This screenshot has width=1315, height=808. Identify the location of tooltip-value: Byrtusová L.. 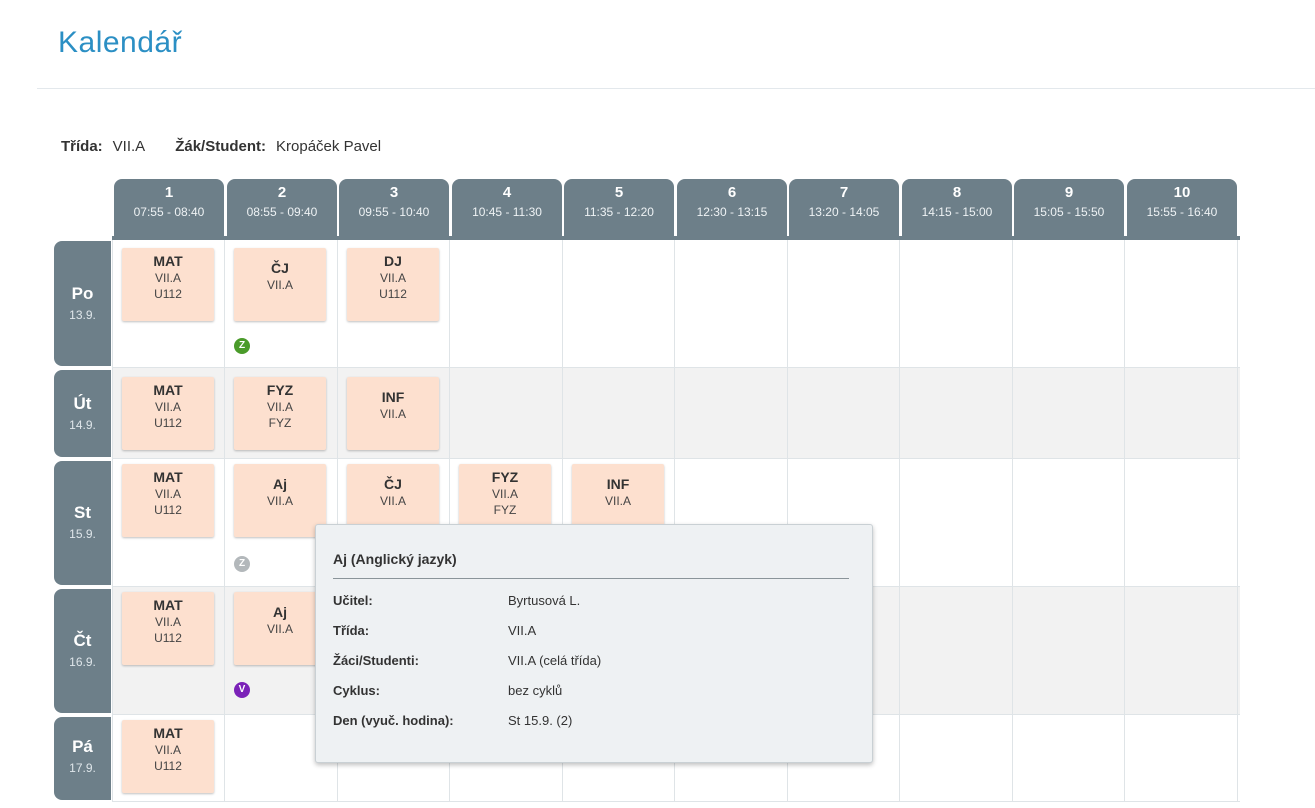
(544, 600).